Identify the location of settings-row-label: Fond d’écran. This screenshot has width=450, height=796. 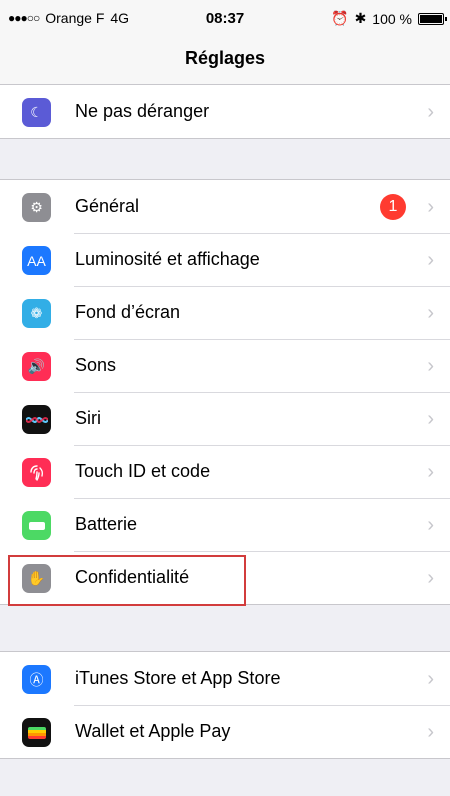
(128, 312).